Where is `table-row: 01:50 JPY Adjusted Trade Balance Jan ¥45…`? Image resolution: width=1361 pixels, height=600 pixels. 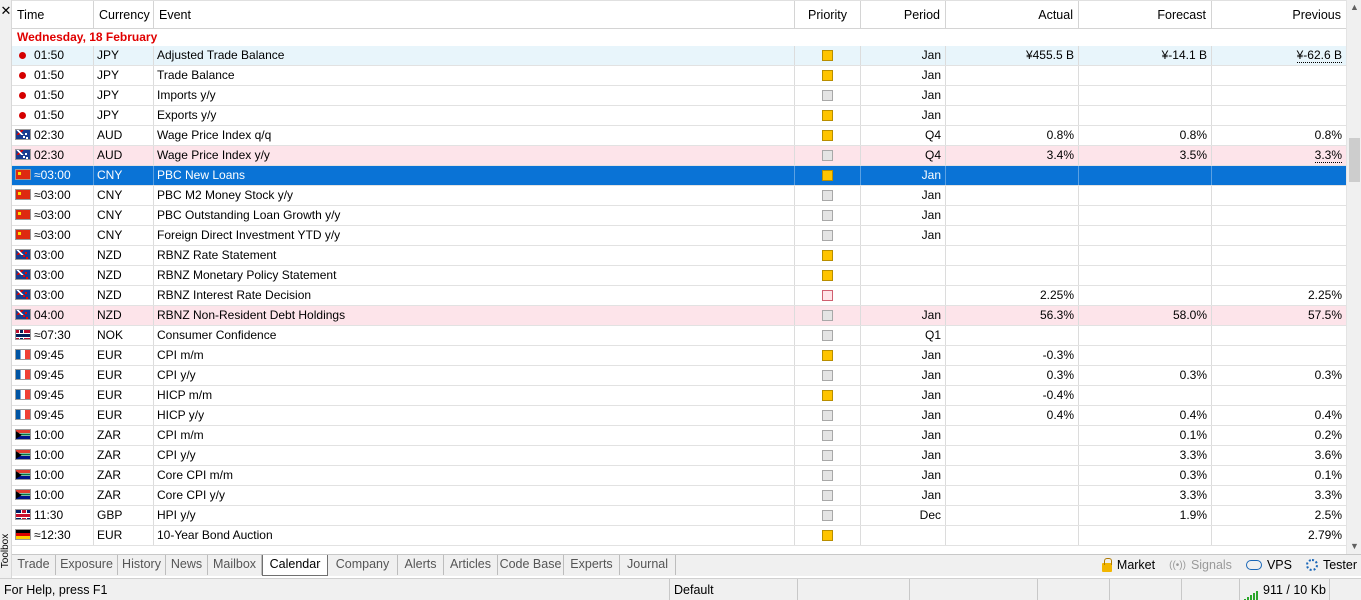
table-row: 01:50 JPY Adjusted Trade Balance Jan ¥45… is located at coordinates (679, 56).